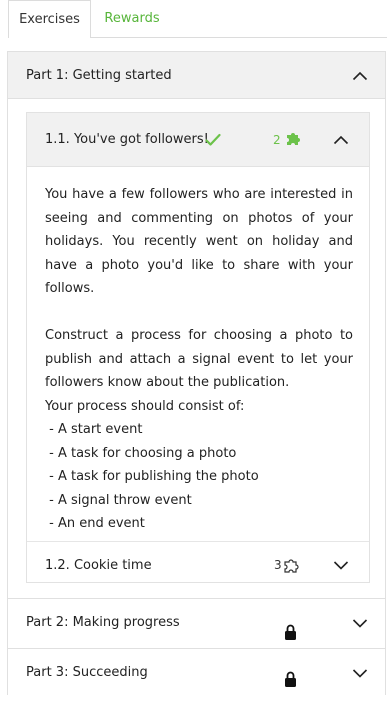  Describe the element at coordinates (99, 75) in the screenshot. I see `part-1-title: Part 1: Getting started` at that location.